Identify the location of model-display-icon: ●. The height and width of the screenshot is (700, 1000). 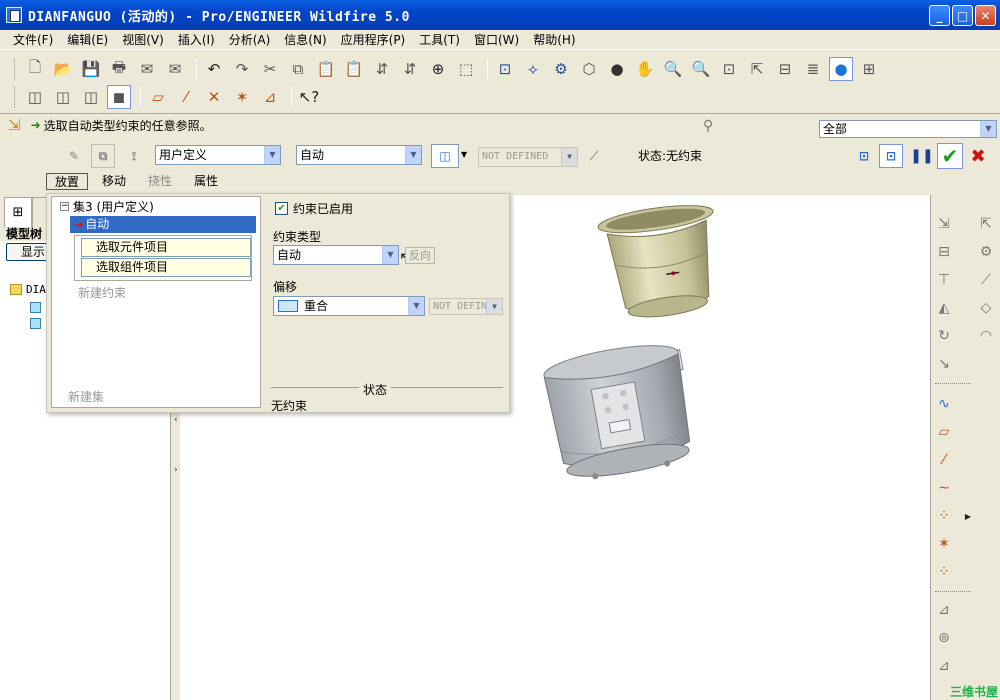
(841, 69).